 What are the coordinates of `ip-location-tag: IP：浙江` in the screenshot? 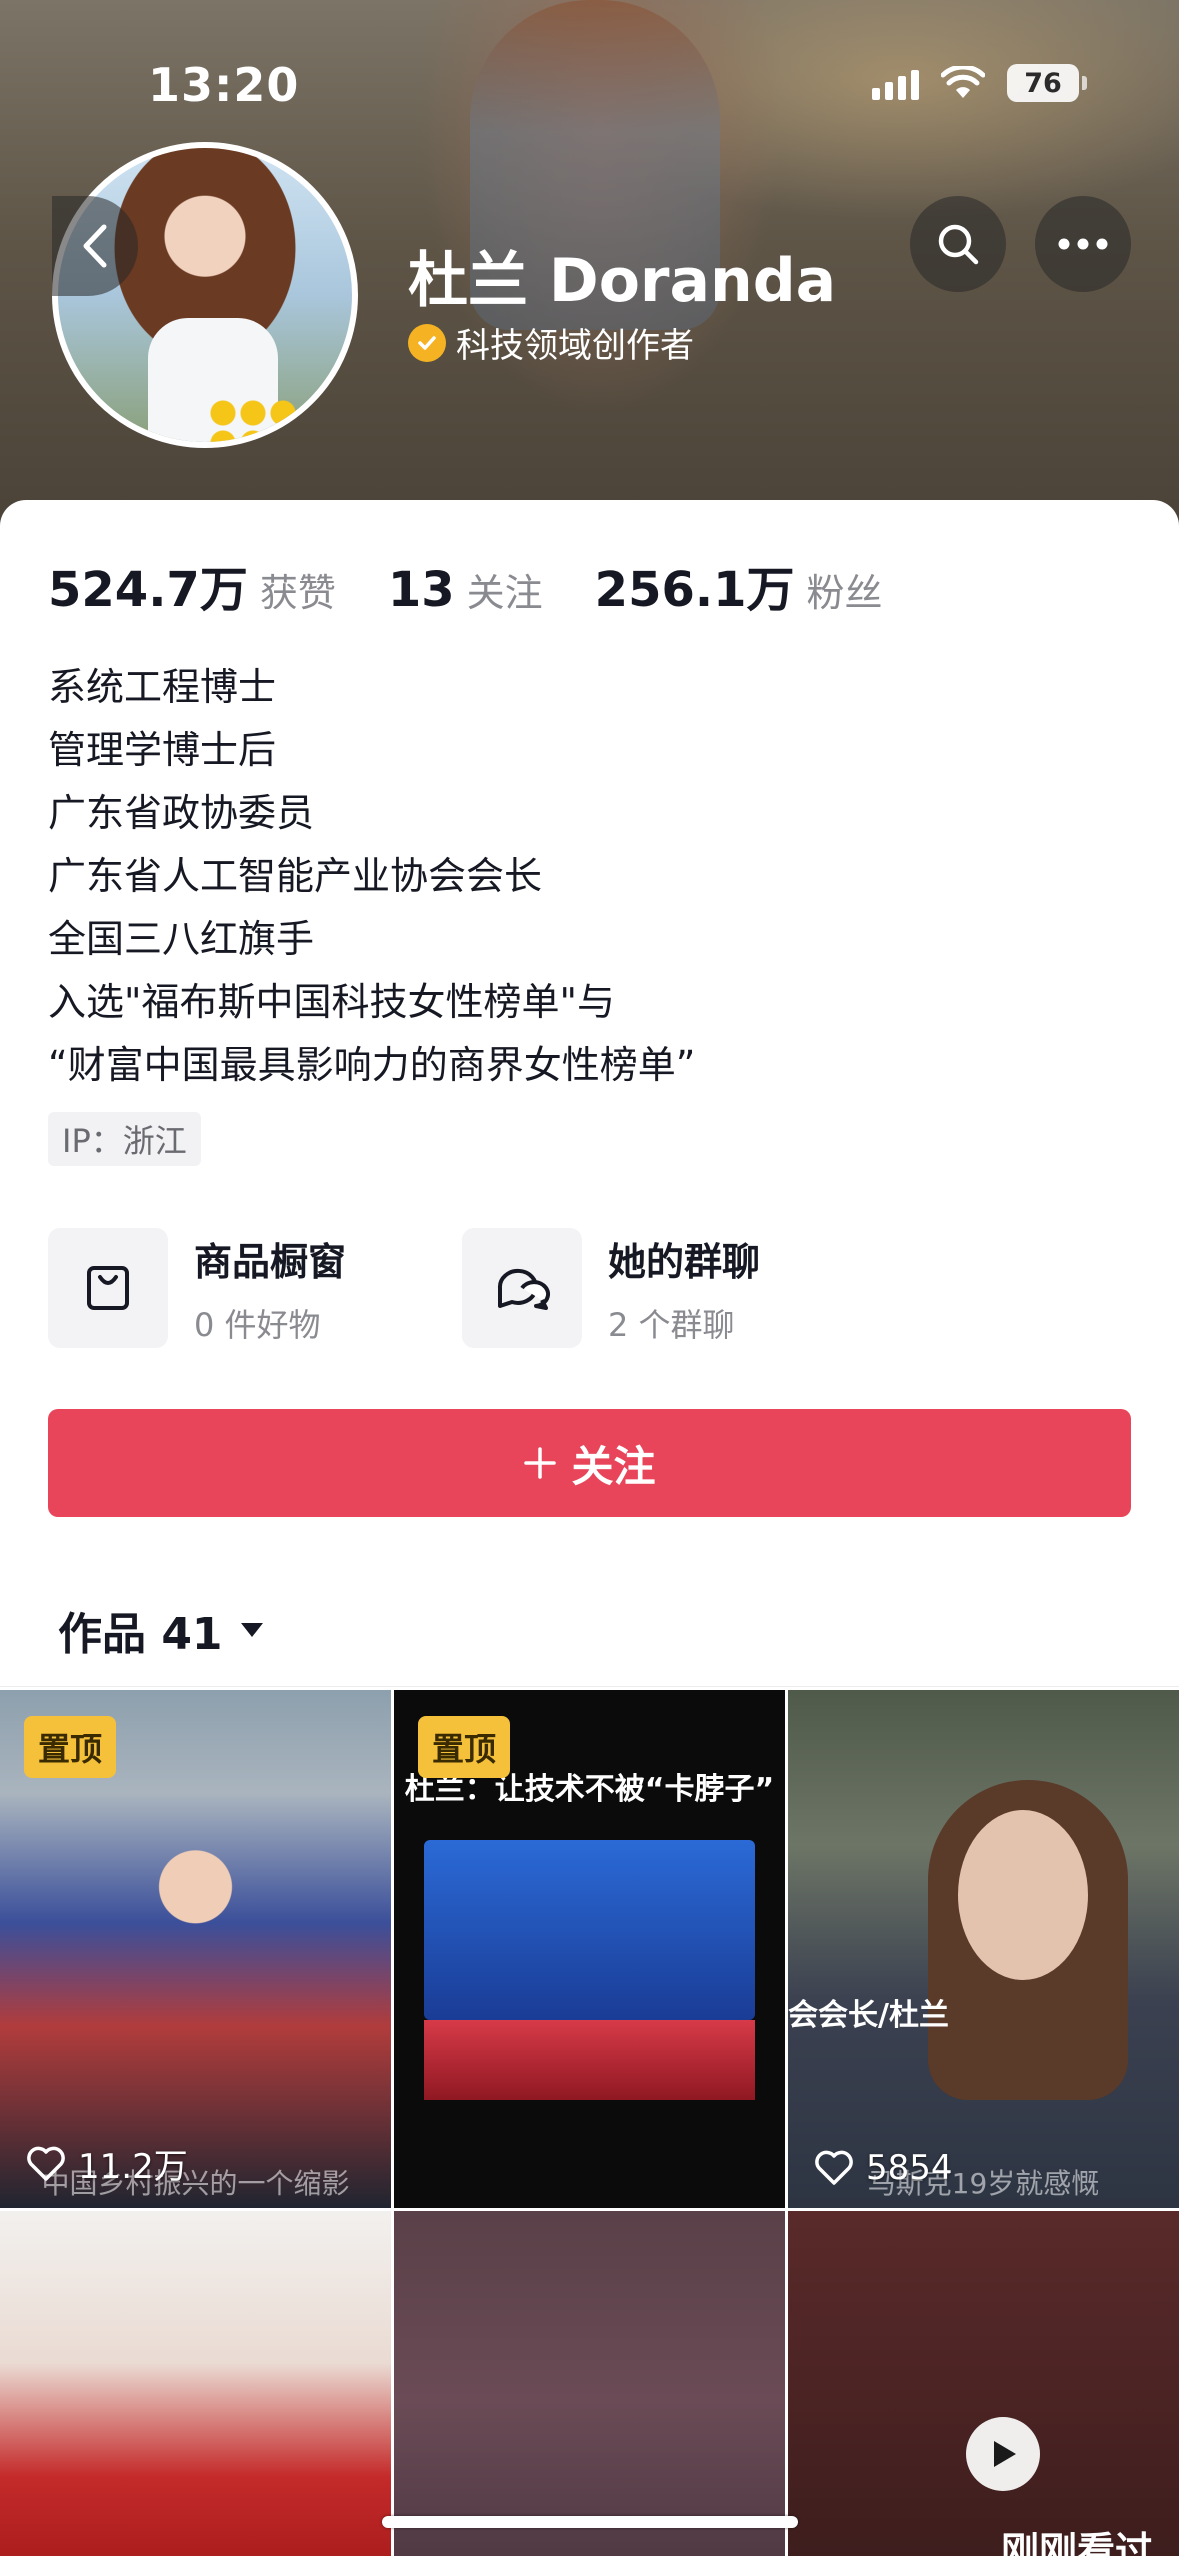 It's located at (124, 1139).